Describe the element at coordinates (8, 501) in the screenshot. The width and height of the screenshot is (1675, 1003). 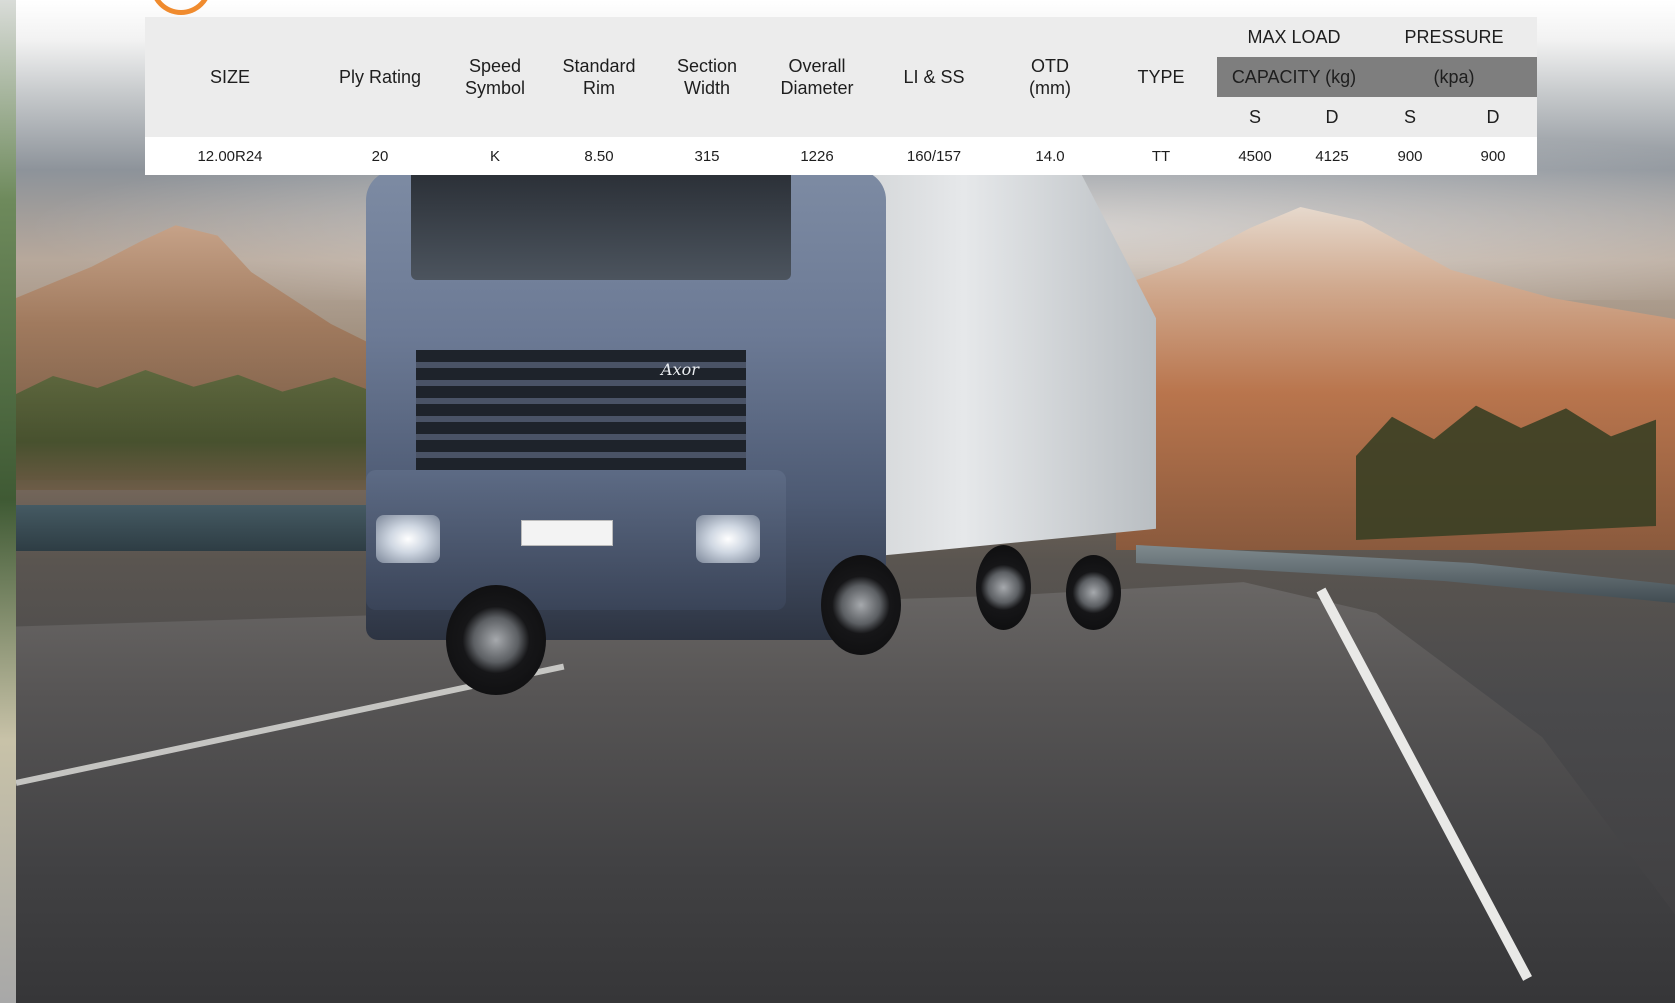
I see `left-edge-photo-strip` at that location.